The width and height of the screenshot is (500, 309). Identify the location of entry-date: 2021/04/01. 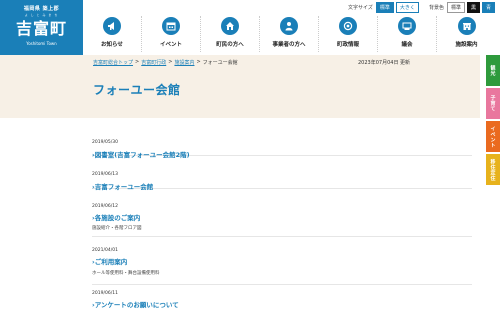
(105, 250).